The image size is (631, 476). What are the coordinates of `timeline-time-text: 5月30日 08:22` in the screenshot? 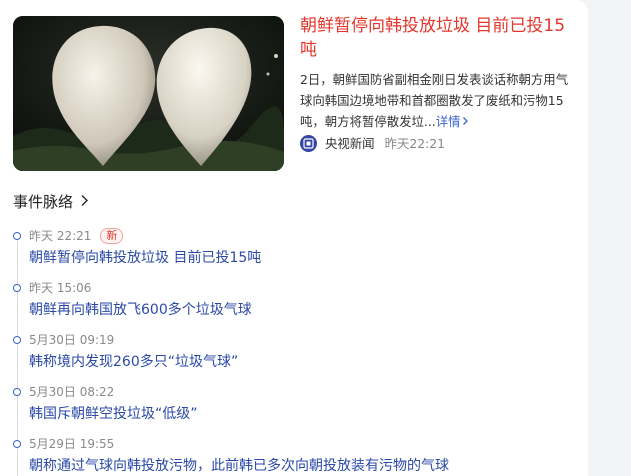 It's located at (72, 392).